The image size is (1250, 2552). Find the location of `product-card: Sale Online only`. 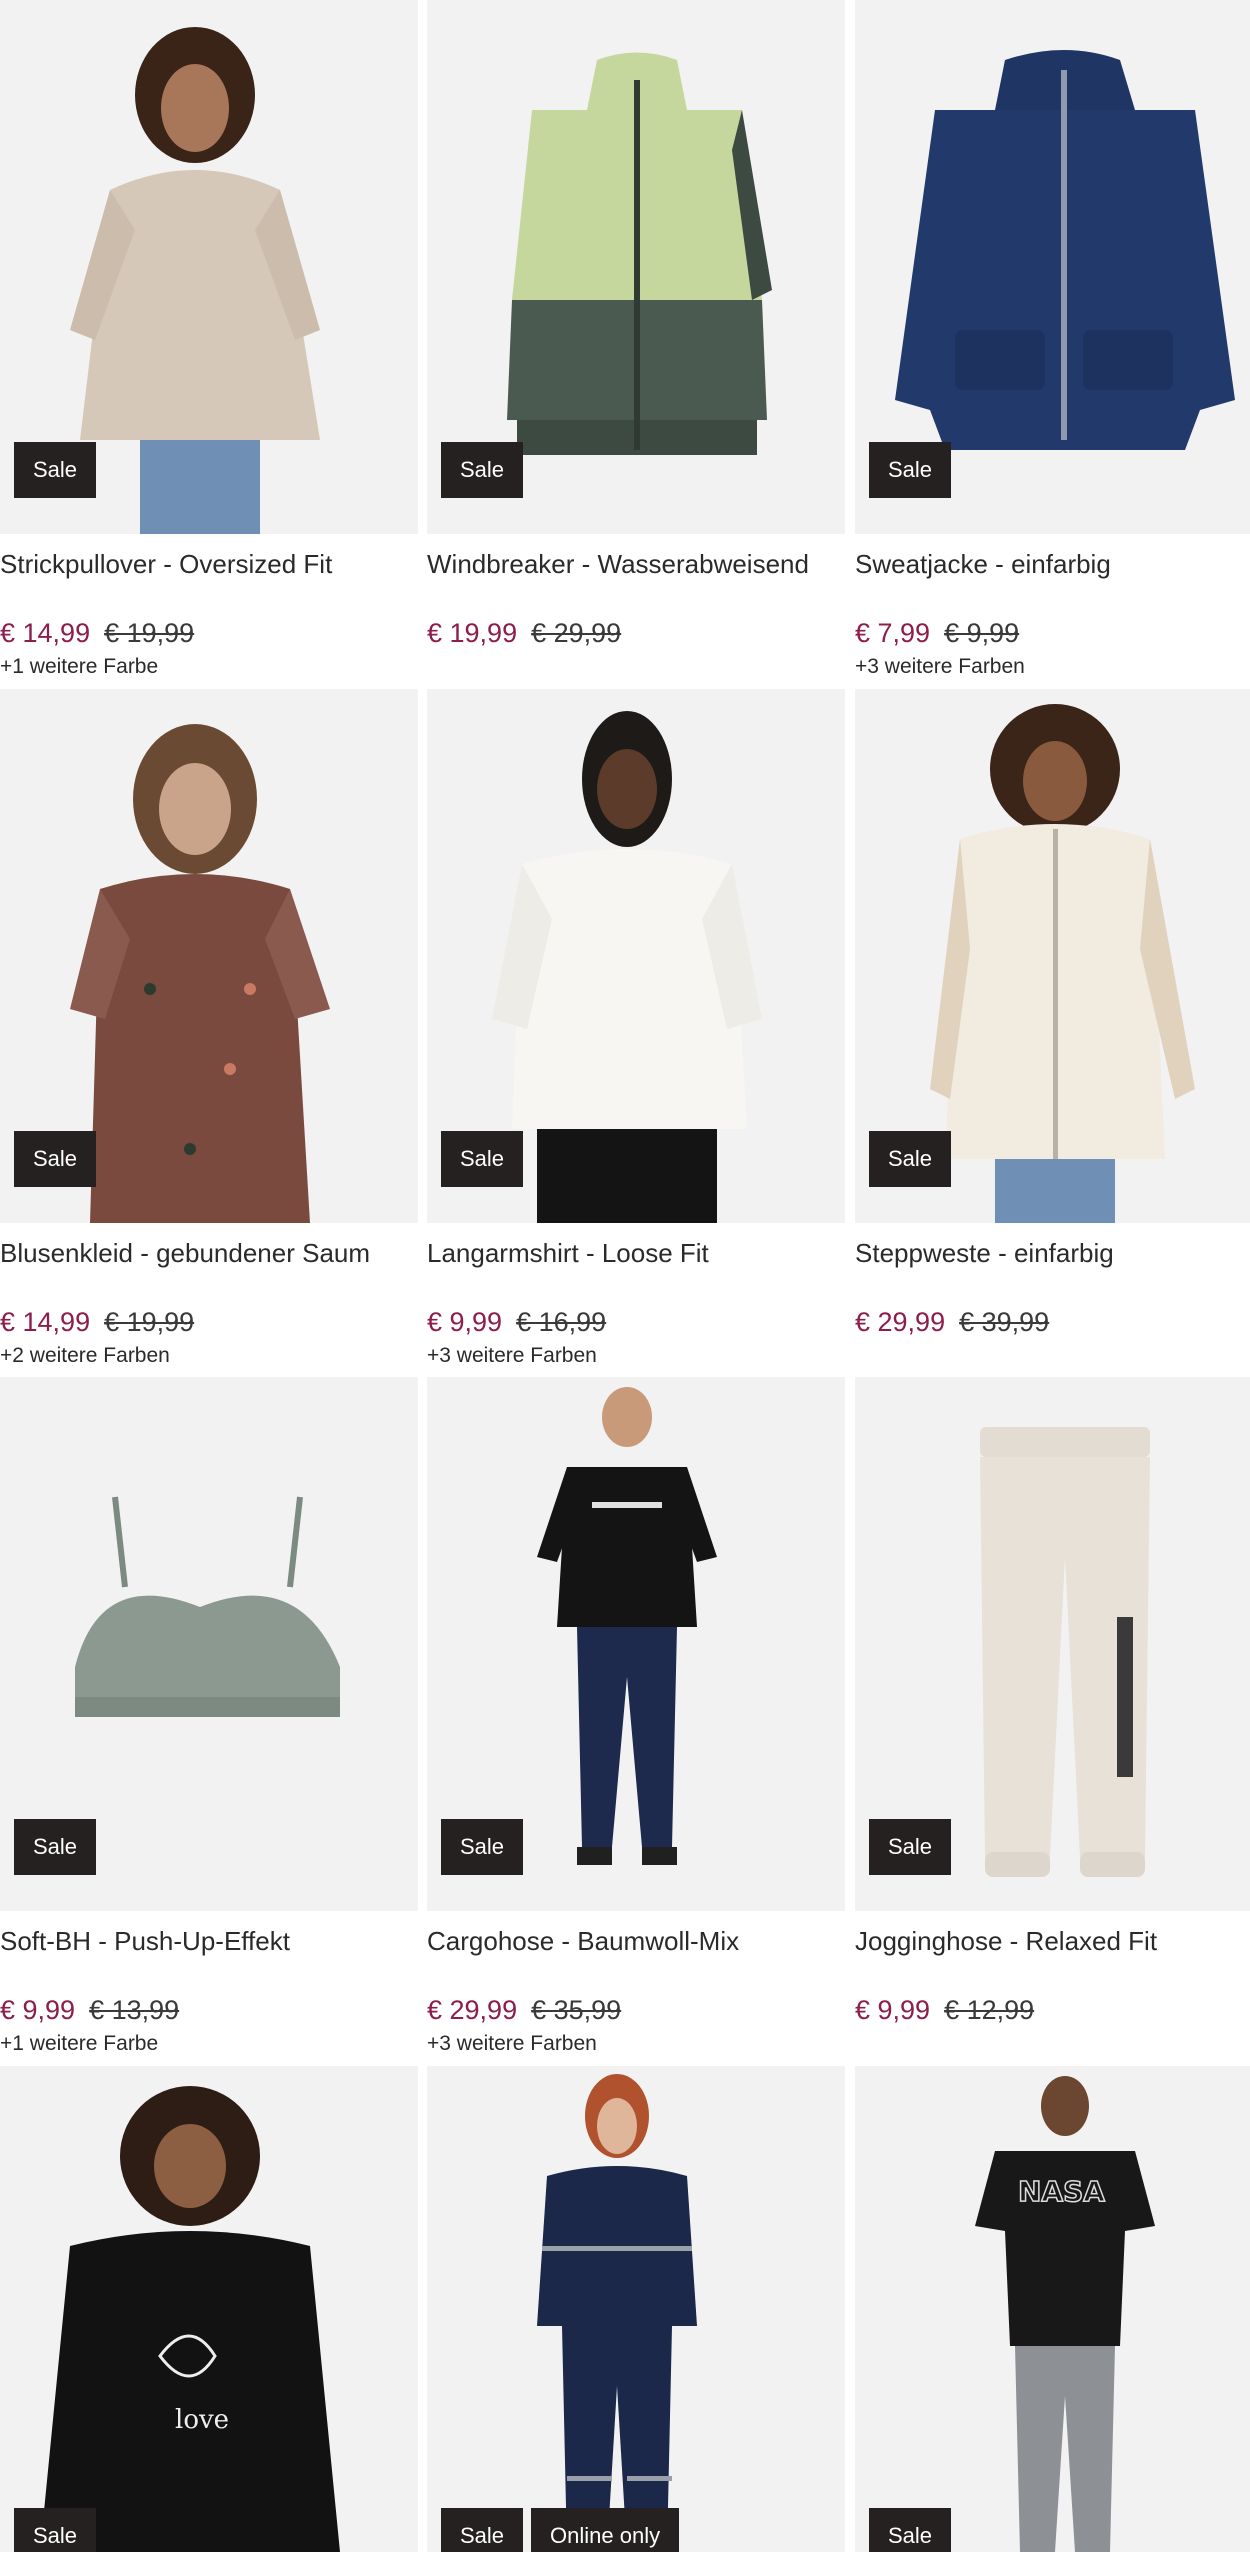

product-card: Sale Online only is located at coordinates (636, 2309).